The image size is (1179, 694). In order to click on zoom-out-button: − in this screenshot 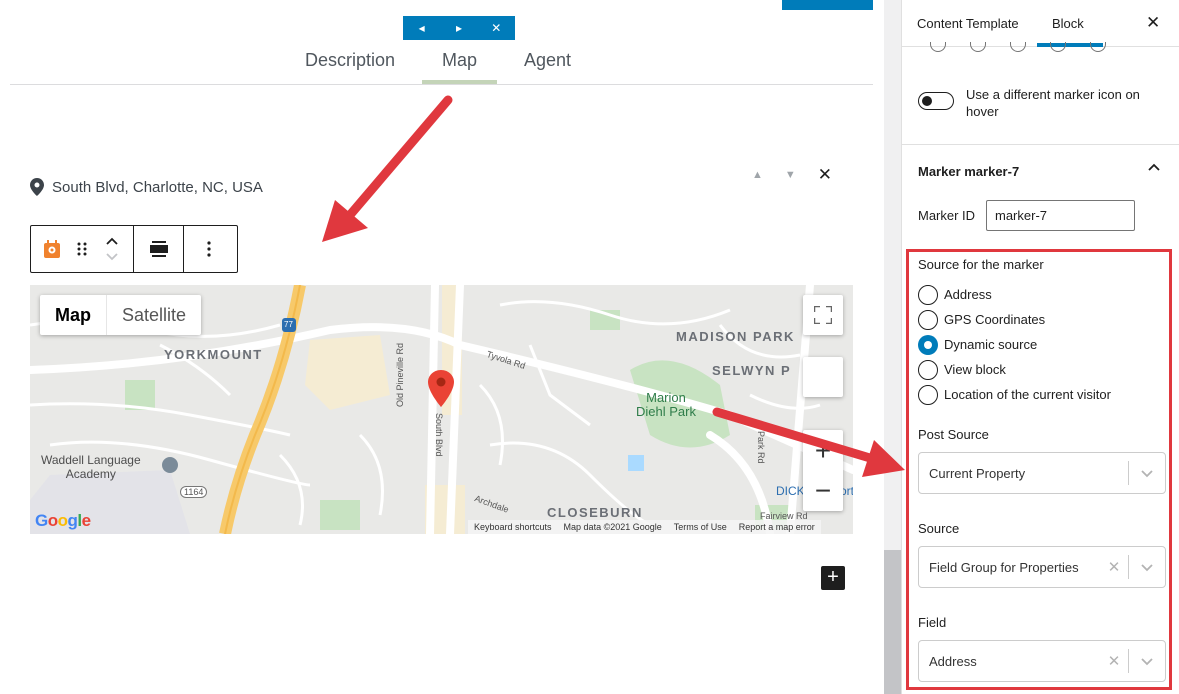, I will do `click(823, 491)`.